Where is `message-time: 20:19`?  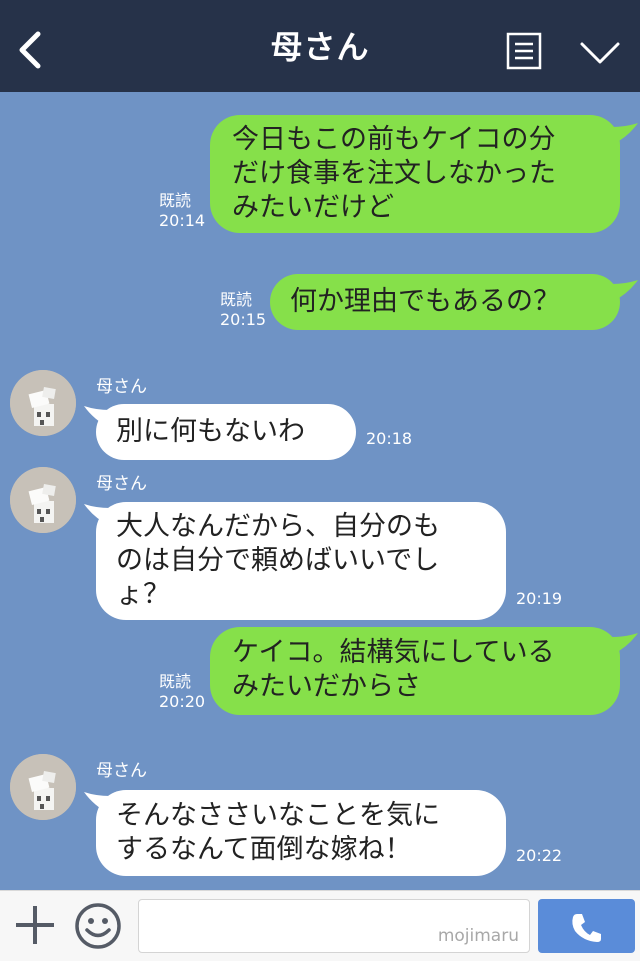 message-time: 20:19 is located at coordinates (539, 598).